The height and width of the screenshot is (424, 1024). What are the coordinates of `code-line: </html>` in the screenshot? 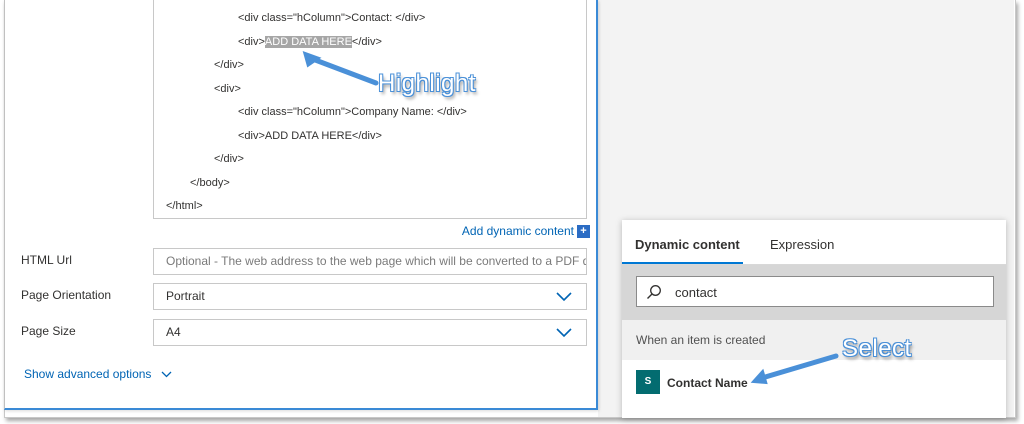 It's located at (184, 206).